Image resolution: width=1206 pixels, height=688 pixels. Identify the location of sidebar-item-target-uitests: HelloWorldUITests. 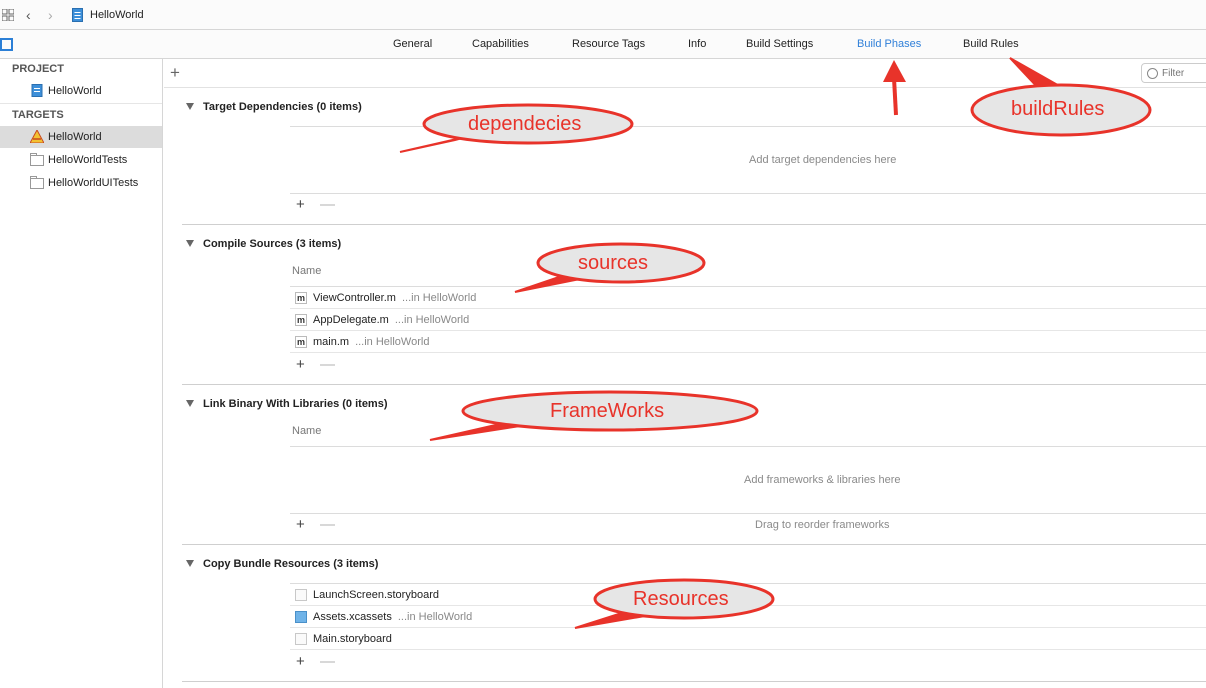
(81, 183).